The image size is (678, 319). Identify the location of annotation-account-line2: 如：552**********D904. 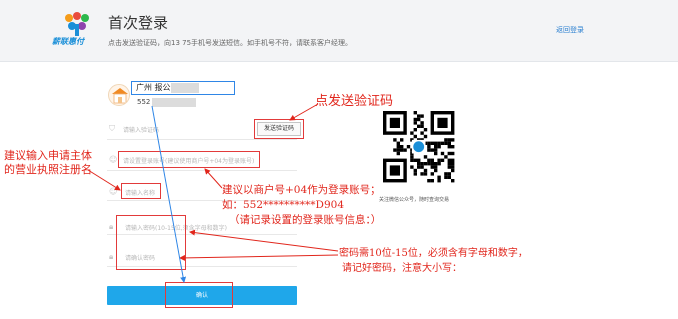
(283, 205).